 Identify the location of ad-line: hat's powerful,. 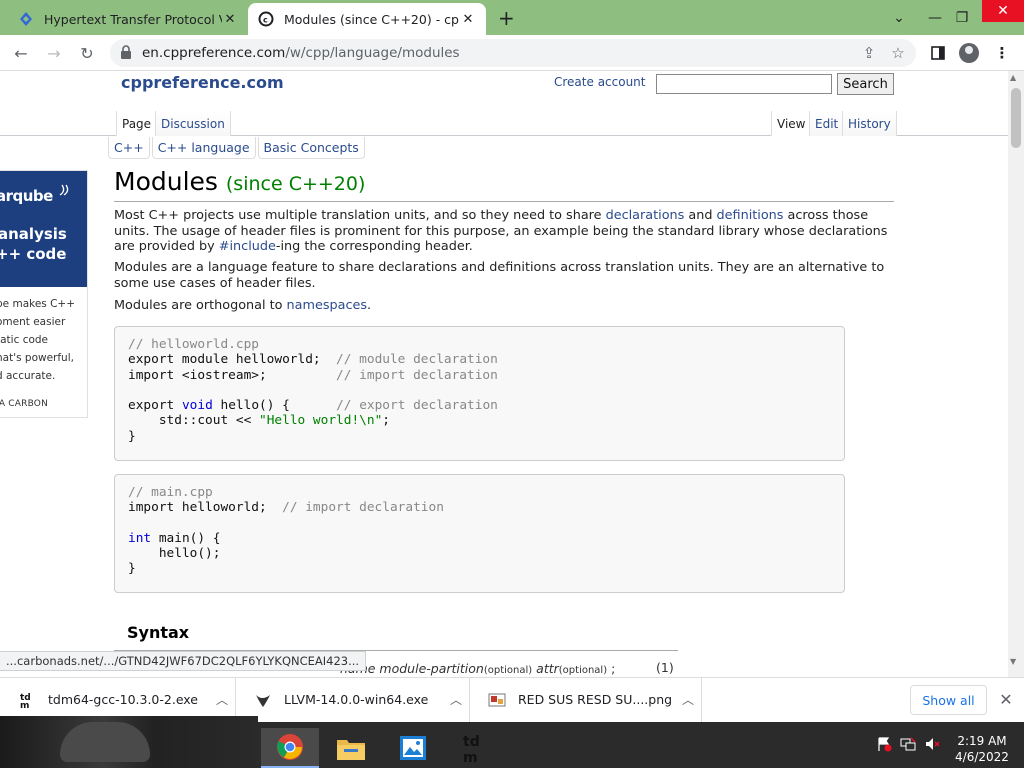
(37, 358).